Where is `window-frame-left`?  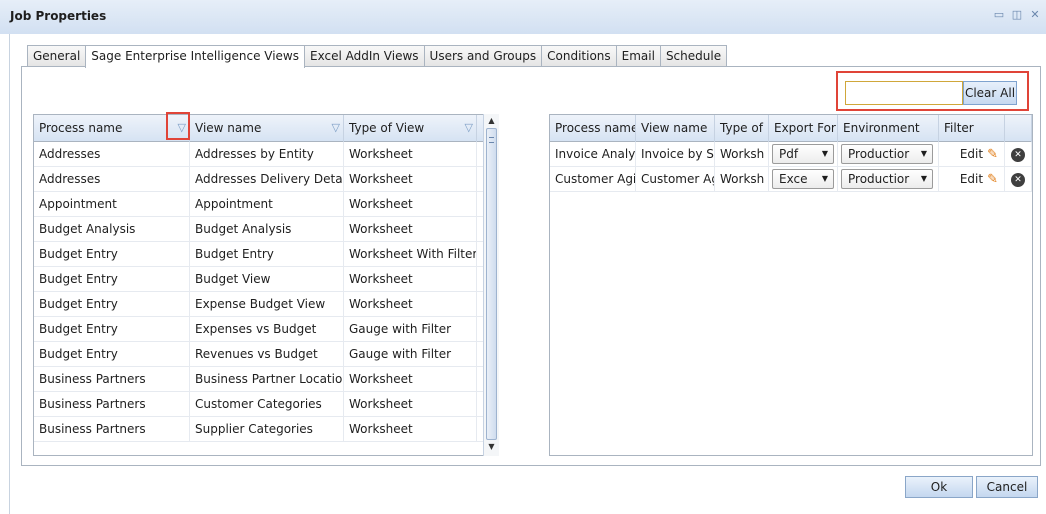
window-frame-left is located at coordinates (5, 274).